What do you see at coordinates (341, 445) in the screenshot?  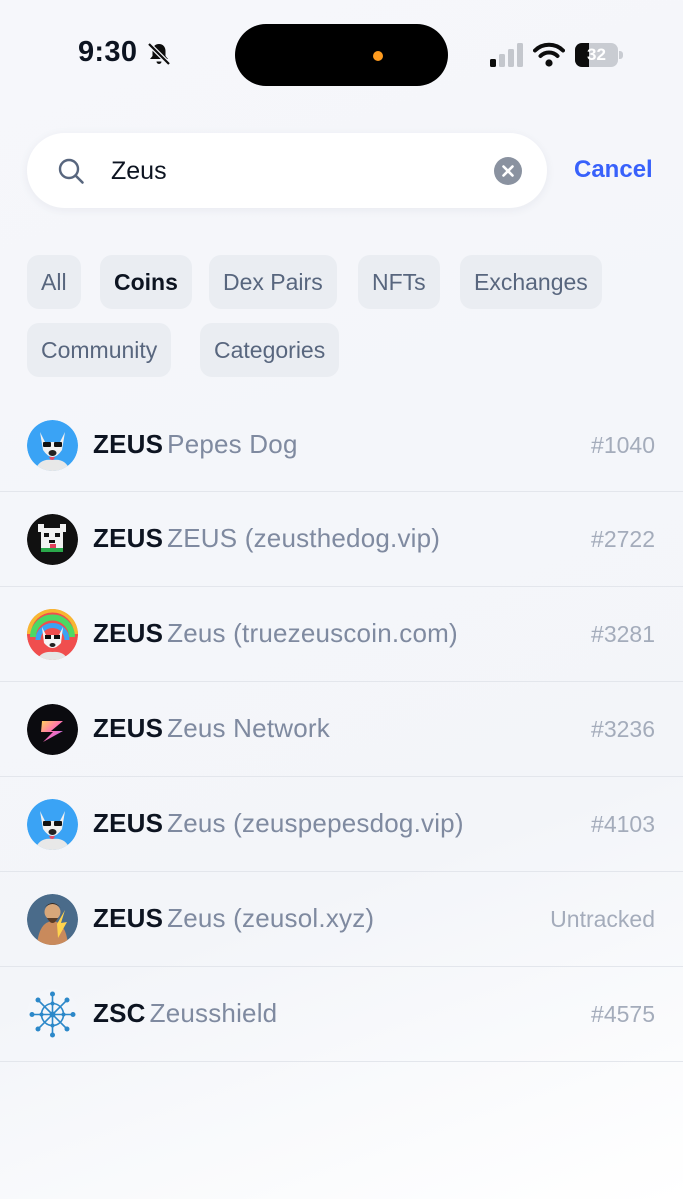 I see `list-item: ZEUS Pepes Dog #1040` at bounding box center [341, 445].